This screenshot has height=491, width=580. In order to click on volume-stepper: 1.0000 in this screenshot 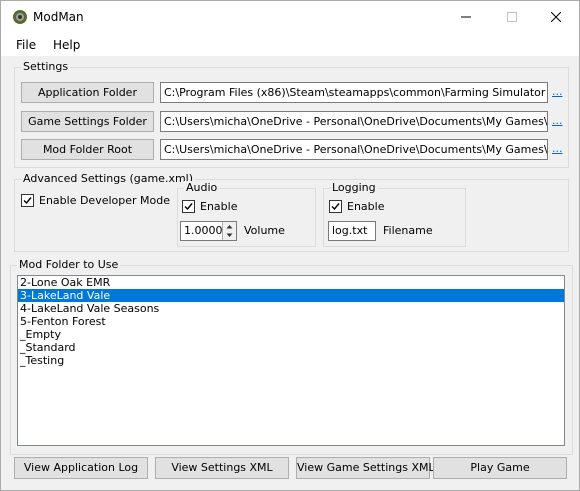, I will do `click(208, 231)`.